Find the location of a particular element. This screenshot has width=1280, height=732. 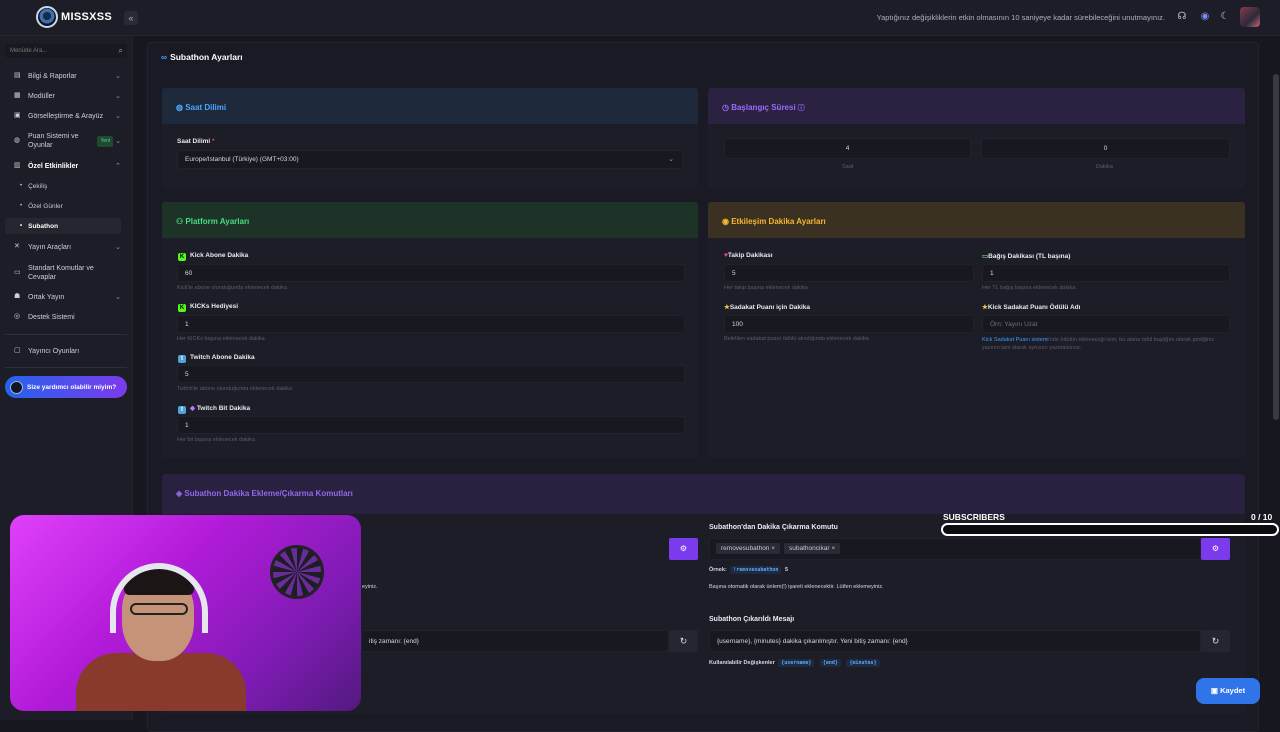

assistant-avatar-icon is located at coordinates (16, 387).